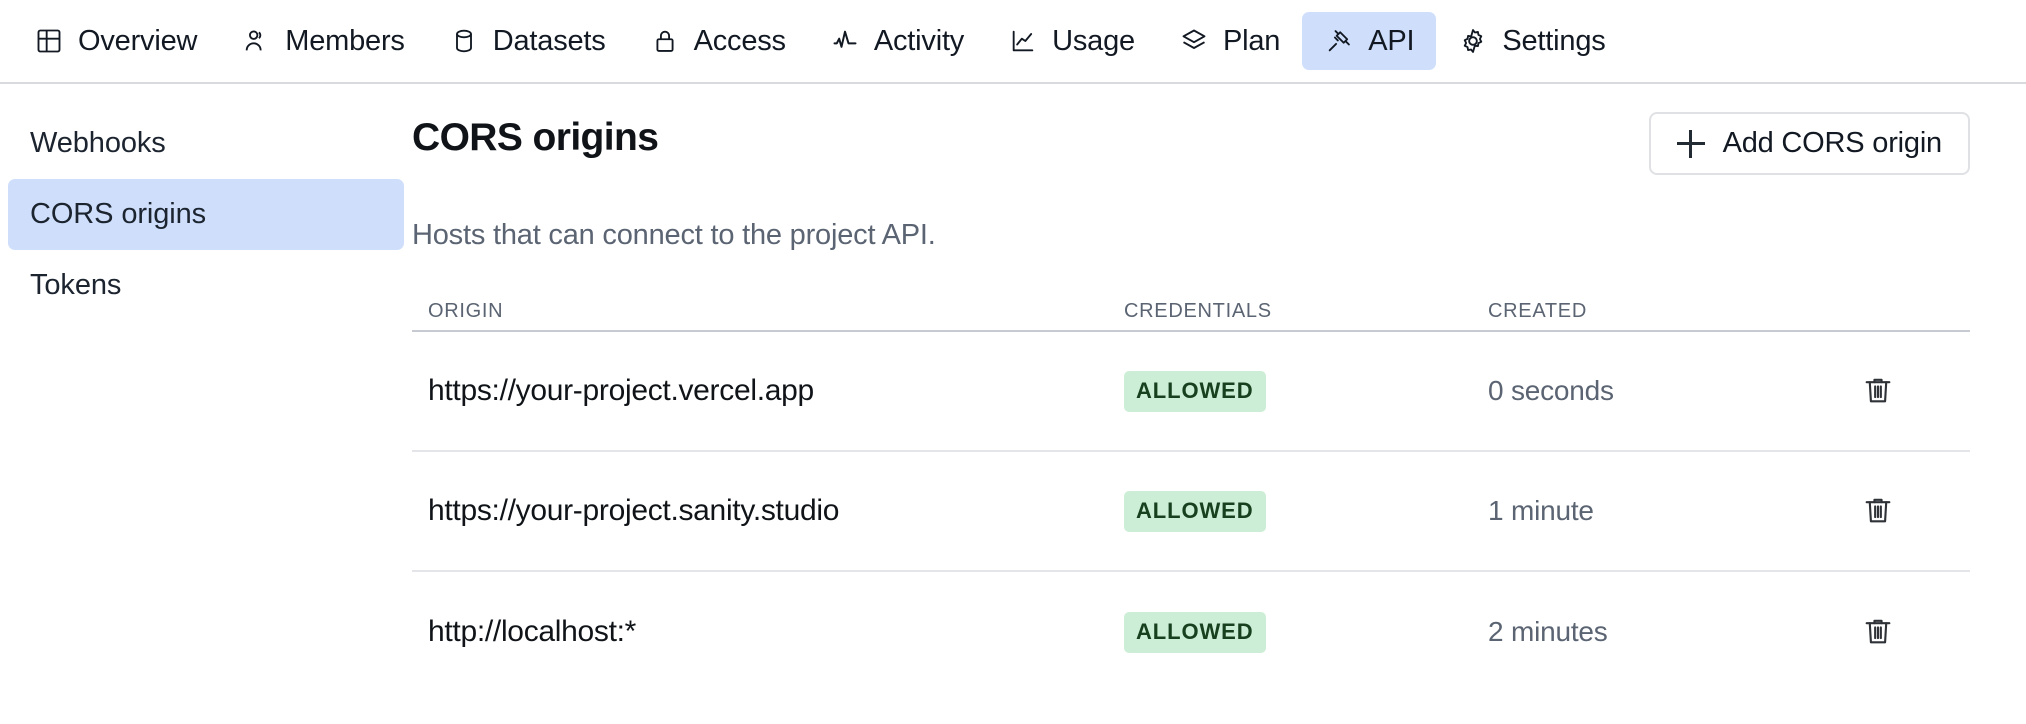  Describe the element at coordinates (138, 40) in the screenshot. I see `nav-label: Overview` at that location.